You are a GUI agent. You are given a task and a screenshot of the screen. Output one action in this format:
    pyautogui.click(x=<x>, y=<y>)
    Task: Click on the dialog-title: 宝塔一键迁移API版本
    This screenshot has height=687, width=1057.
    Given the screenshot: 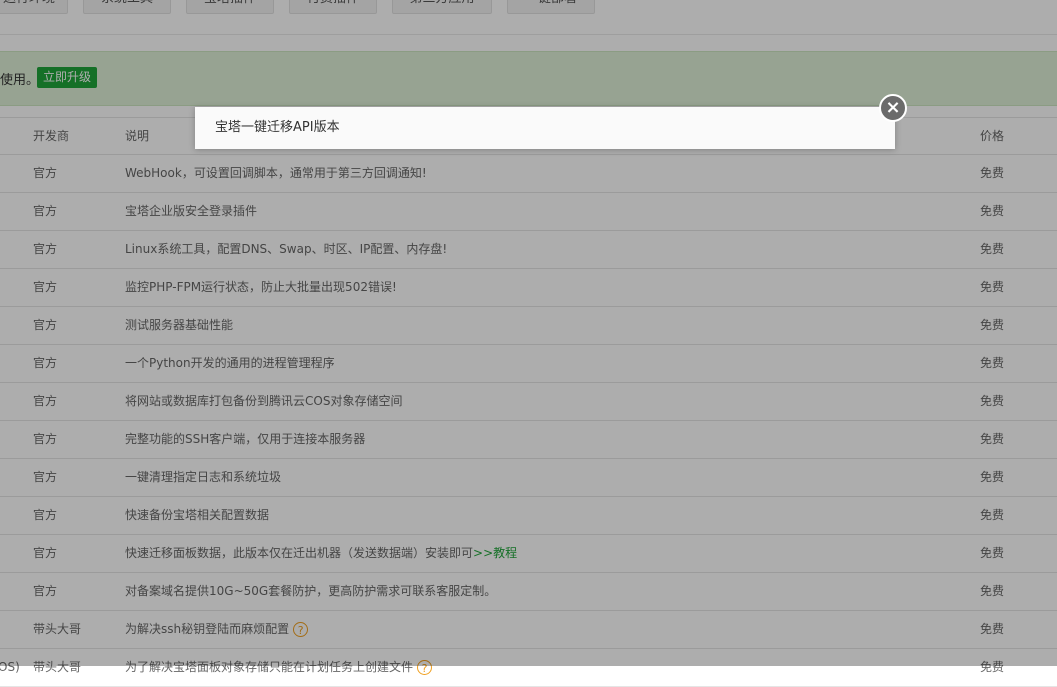 What is the action you would take?
    pyautogui.click(x=277, y=127)
    